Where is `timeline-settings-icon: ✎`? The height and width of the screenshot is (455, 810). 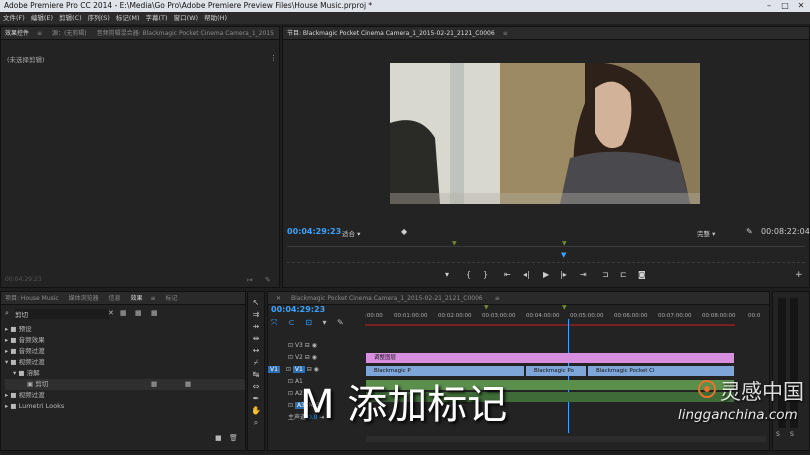
timeline-settings-icon: ✎ is located at coordinates (340, 322).